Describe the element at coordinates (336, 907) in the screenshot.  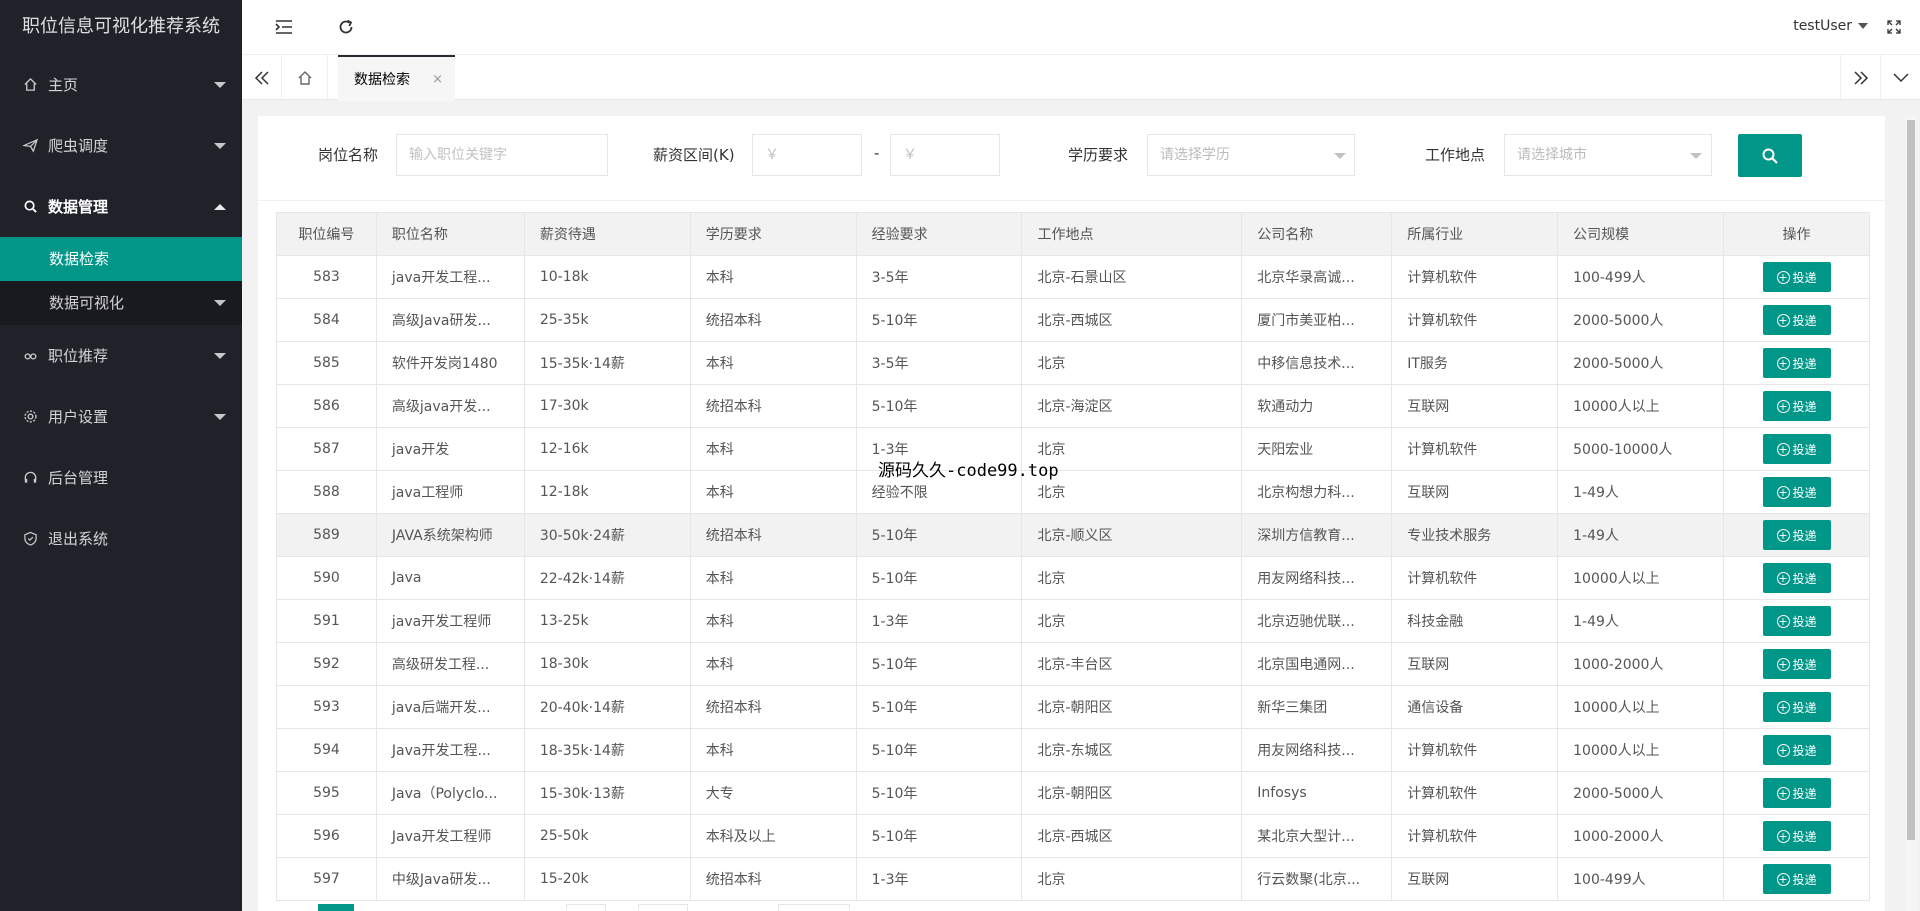
I see `pager-current-page` at that location.